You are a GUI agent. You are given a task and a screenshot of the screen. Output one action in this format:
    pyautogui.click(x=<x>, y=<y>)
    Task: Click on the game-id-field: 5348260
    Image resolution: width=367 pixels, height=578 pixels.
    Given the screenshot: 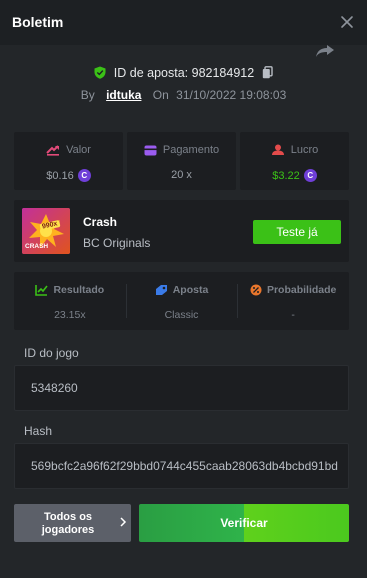 What is the action you would take?
    pyautogui.click(x=181, y=388)
    